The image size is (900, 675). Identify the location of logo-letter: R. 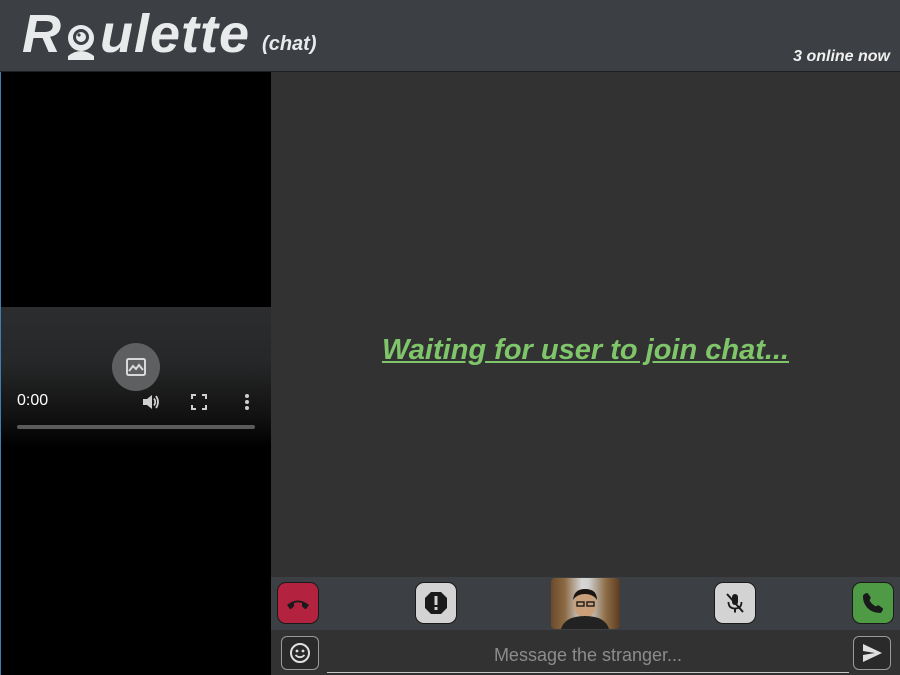
(42, 34).